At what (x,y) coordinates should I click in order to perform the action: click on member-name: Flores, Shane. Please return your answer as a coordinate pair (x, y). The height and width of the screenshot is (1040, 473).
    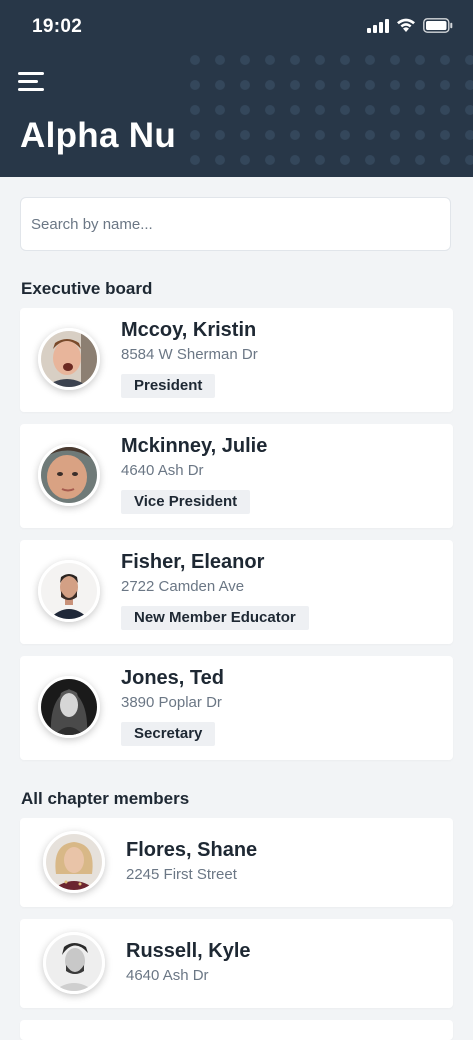
    Looking at the image, I should click on (192, 850).